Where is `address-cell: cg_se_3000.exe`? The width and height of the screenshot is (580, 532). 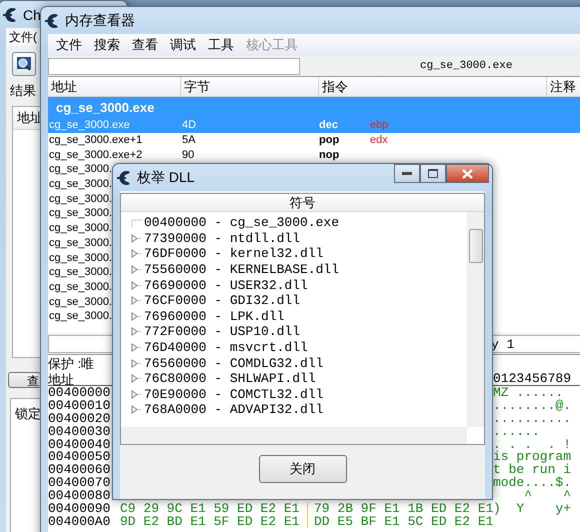 address-cell: cg_se_3000.exe is located at coordinates (89, 125).